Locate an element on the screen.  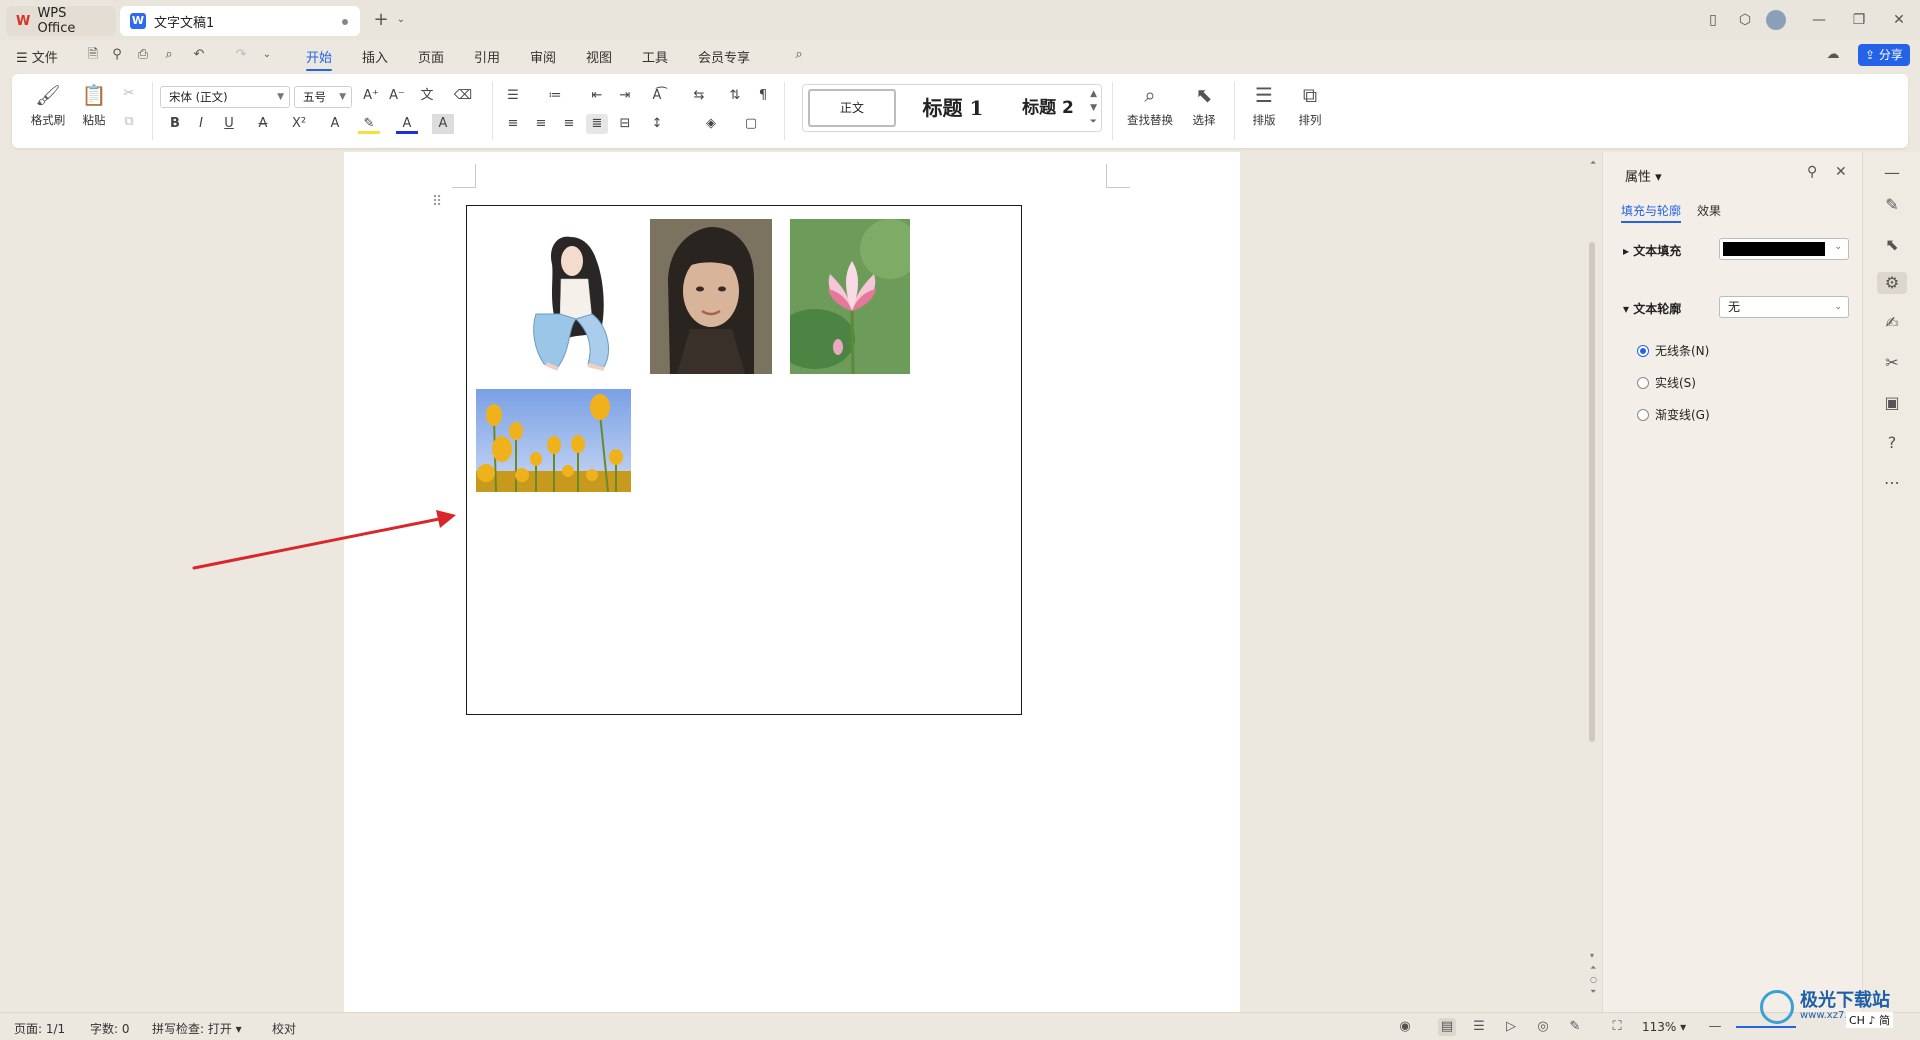
layout-icon: ▯ is located at coordinates (1713, 20).